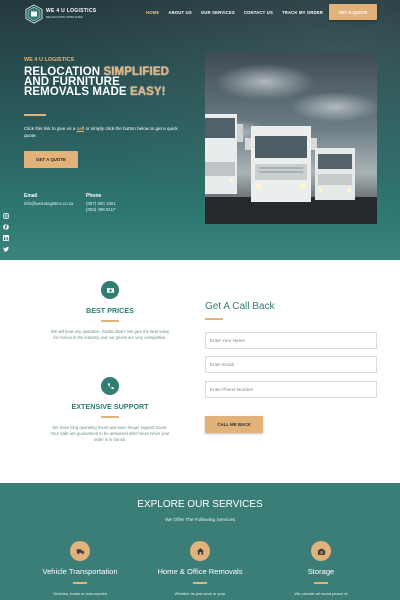 The width and height of the screenshot is (400, 600). Describe the element at coordinates (94, 196) in the screenshot. I see `phone-label: Phone` at that location.